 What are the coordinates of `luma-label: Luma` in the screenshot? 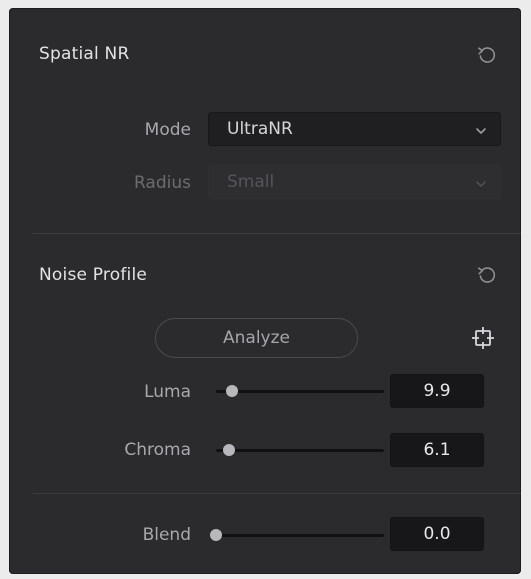 It's located at (167, 392).